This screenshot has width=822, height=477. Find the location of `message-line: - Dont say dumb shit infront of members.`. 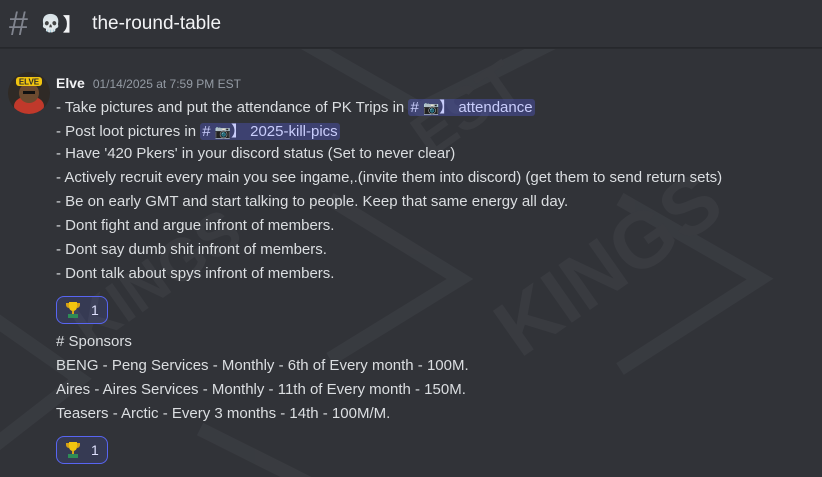

message-line: - Dont say dumb shit infront of members. is located at coordinates (191, 249).